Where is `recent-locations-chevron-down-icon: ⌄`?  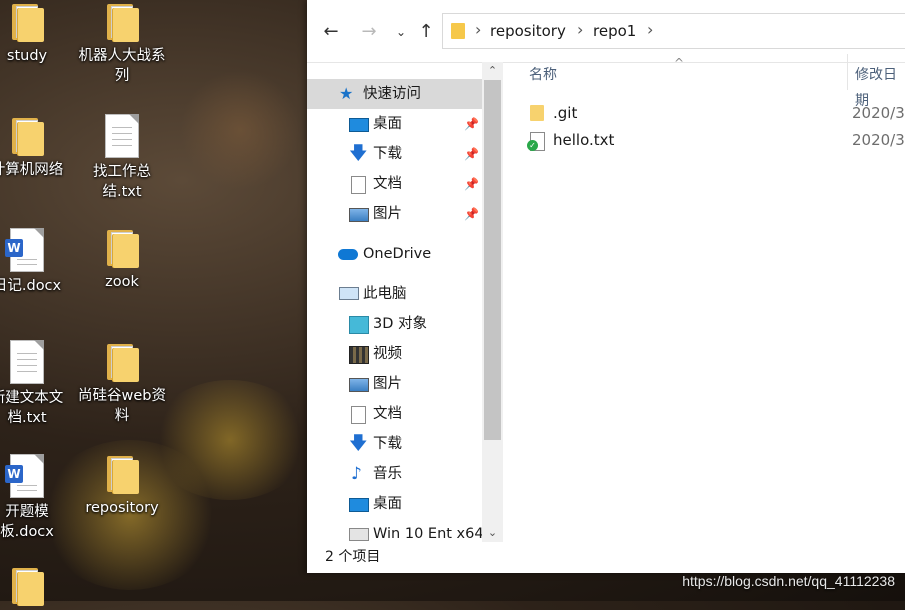 recent-locations-chevron-down-icon: ⌄ is located at coordinates (401, 32).